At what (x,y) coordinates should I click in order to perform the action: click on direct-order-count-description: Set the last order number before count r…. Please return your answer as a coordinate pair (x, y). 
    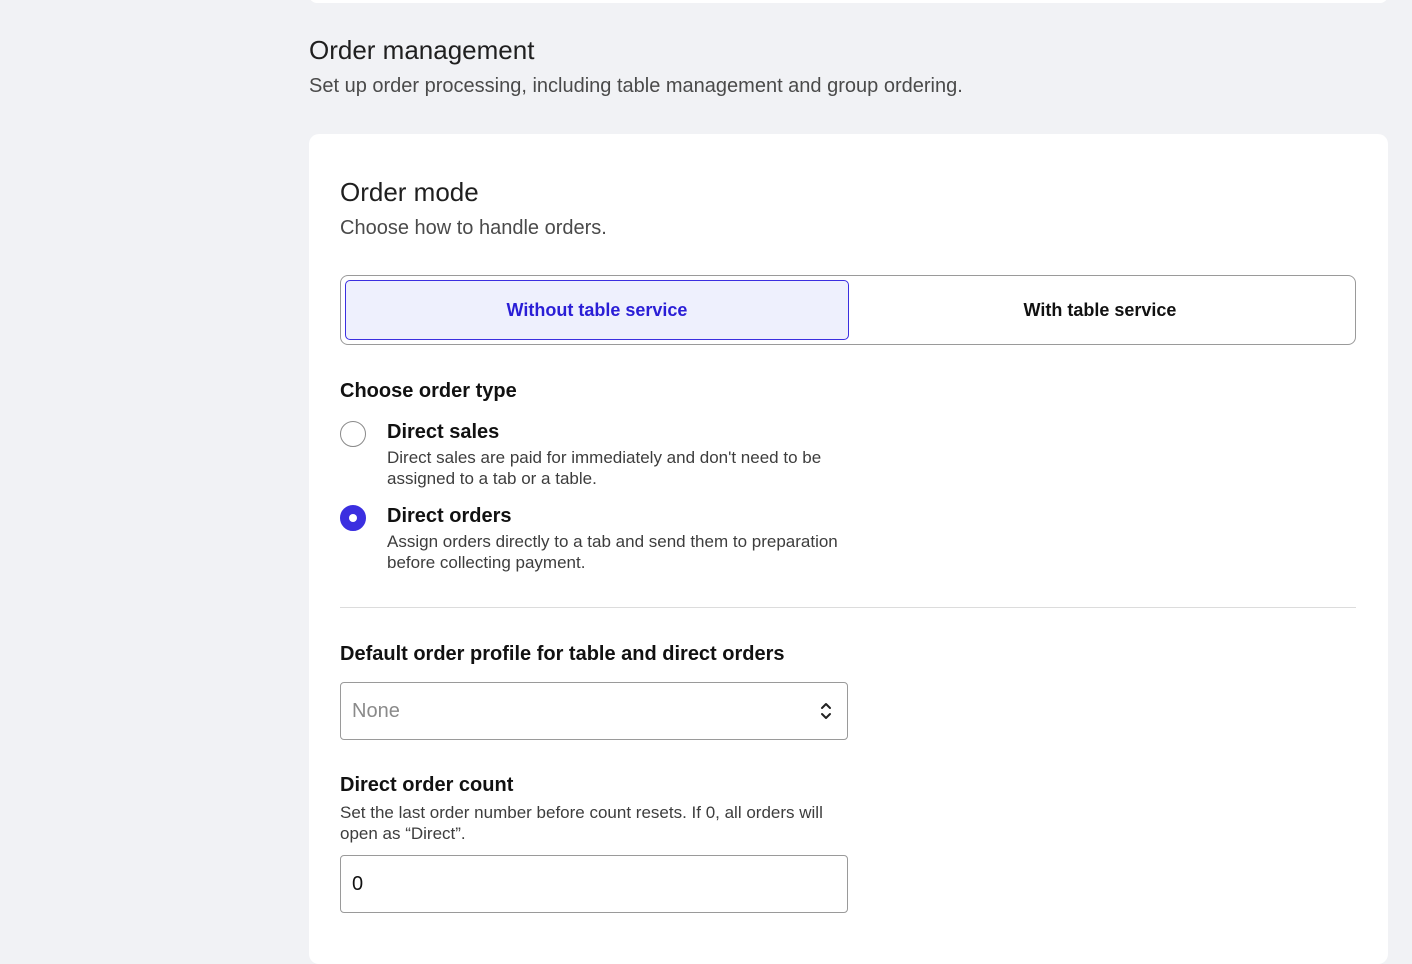
    Looking at the image, I should click on (581, 823).